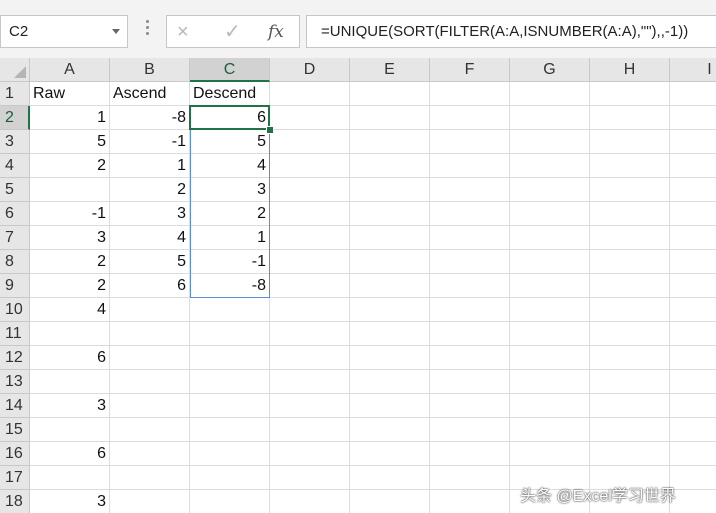 The image size is (716, 513). What do you see at coordinates (630, 310) in the screenshot?
I see `cell-h10` at bounding box center [630, 310].